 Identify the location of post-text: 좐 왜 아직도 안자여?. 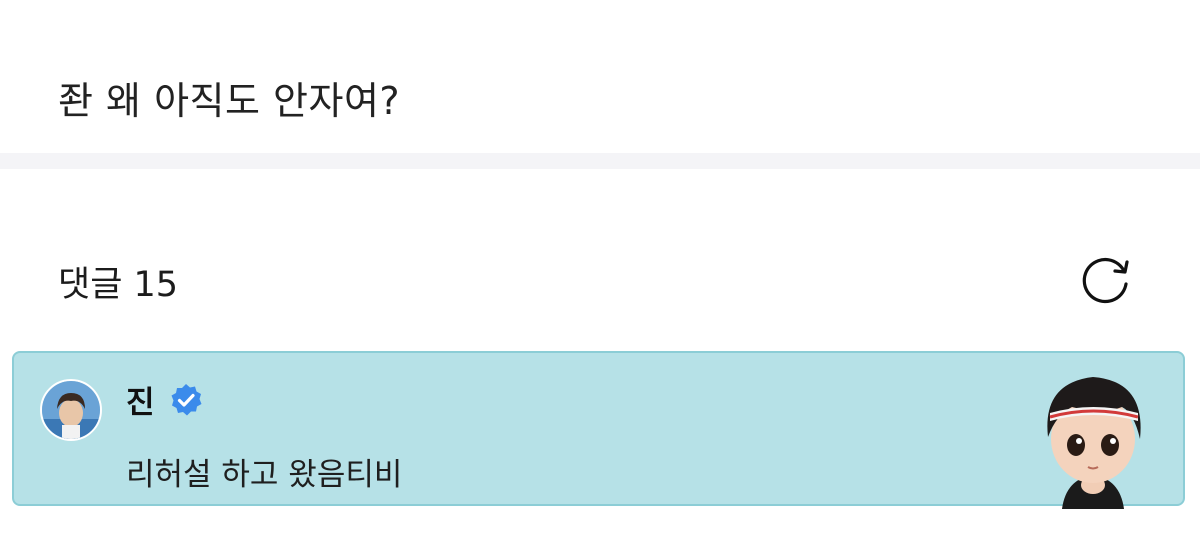
(229, 101).